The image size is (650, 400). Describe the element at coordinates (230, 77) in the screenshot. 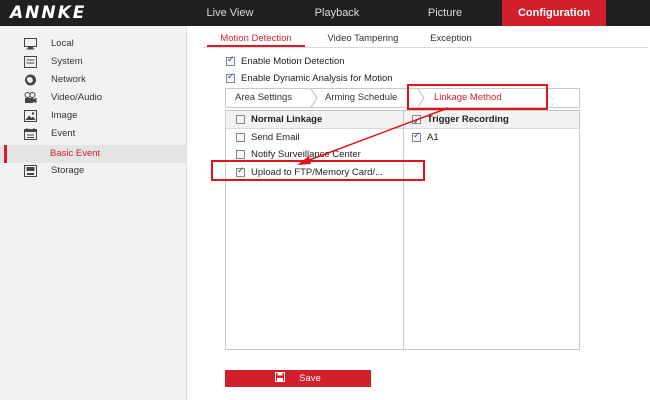

I see `enable-dynamic-checkbox` at that location.